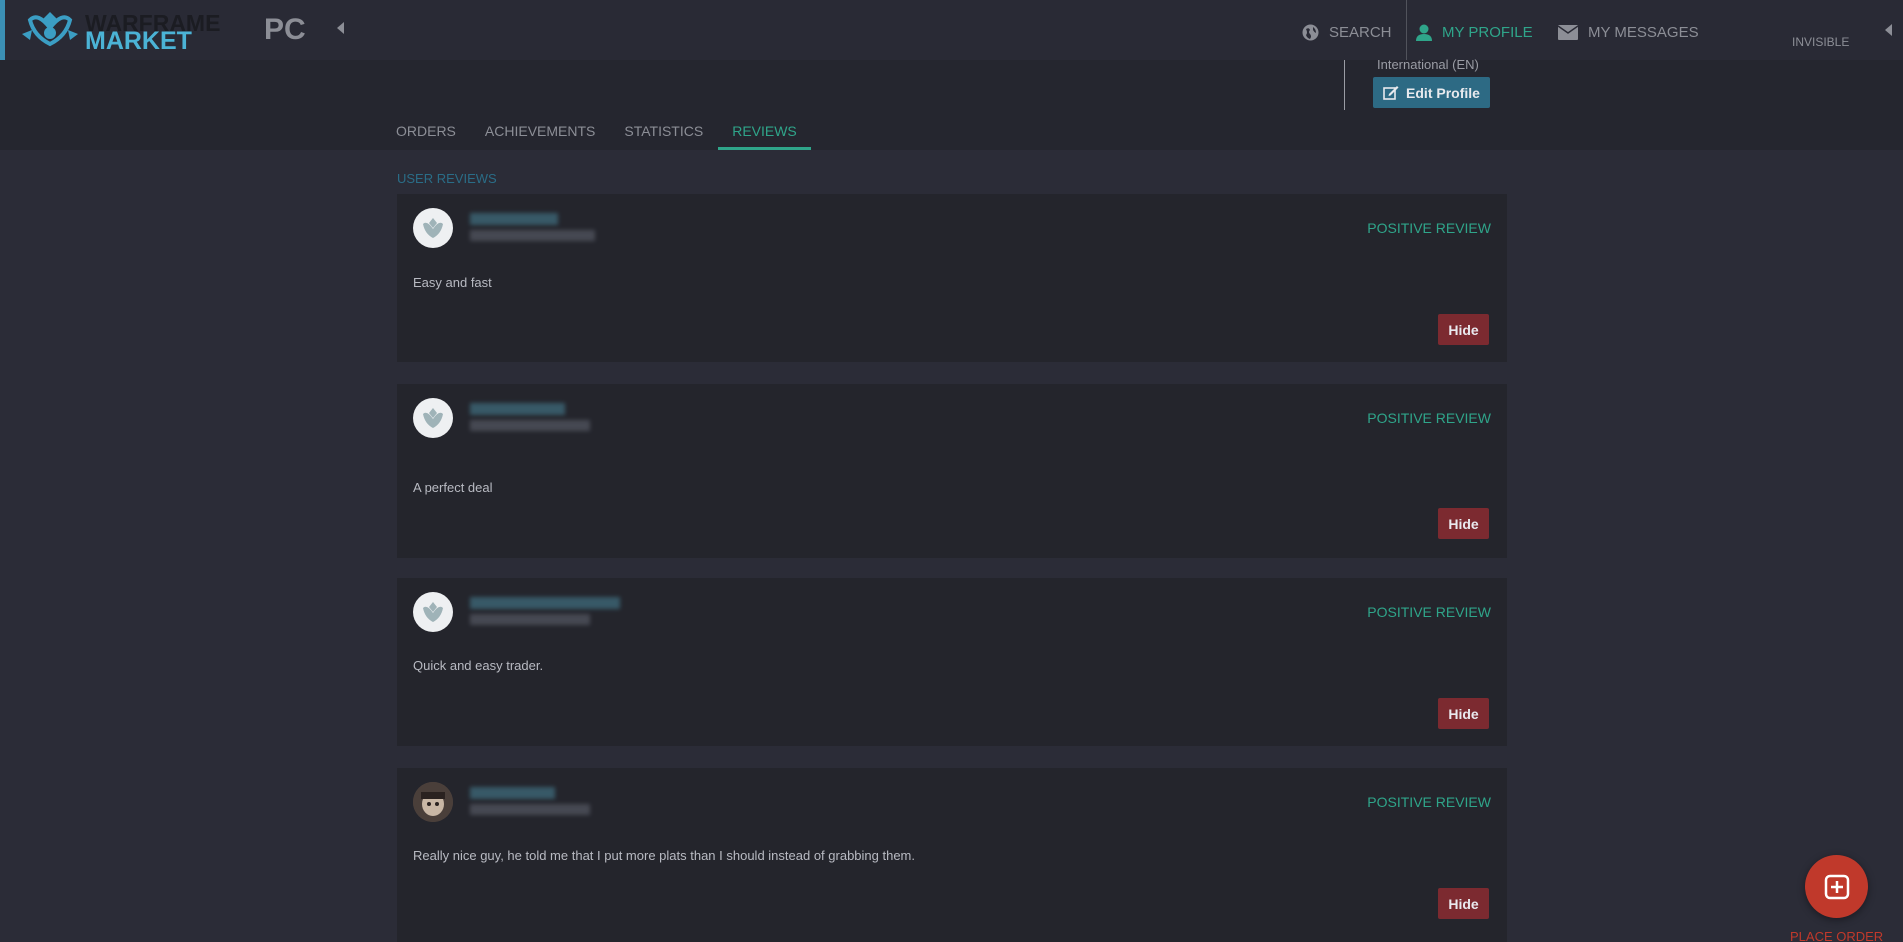 The height and width of the screenshot is (942, 1903). Describe the element at coordinates (447, 178) in the screenshot. I see `section-title: USER REVIEWS` at that location.